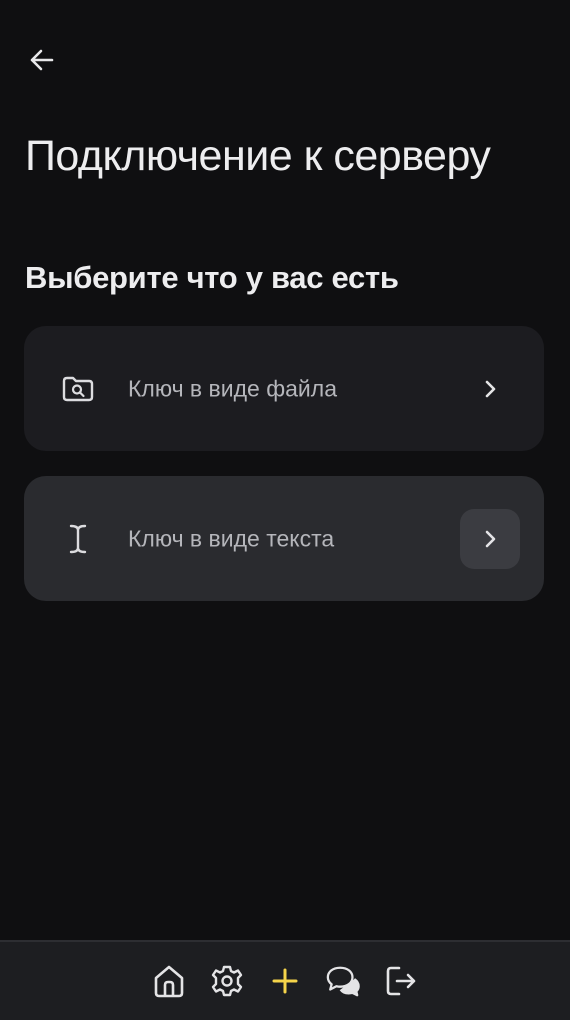 The image size is (570, 1020). Describe the element at coordinates (212, 277) in the screenshot. I see `section-title: Выберите что у вас есть` at that location.